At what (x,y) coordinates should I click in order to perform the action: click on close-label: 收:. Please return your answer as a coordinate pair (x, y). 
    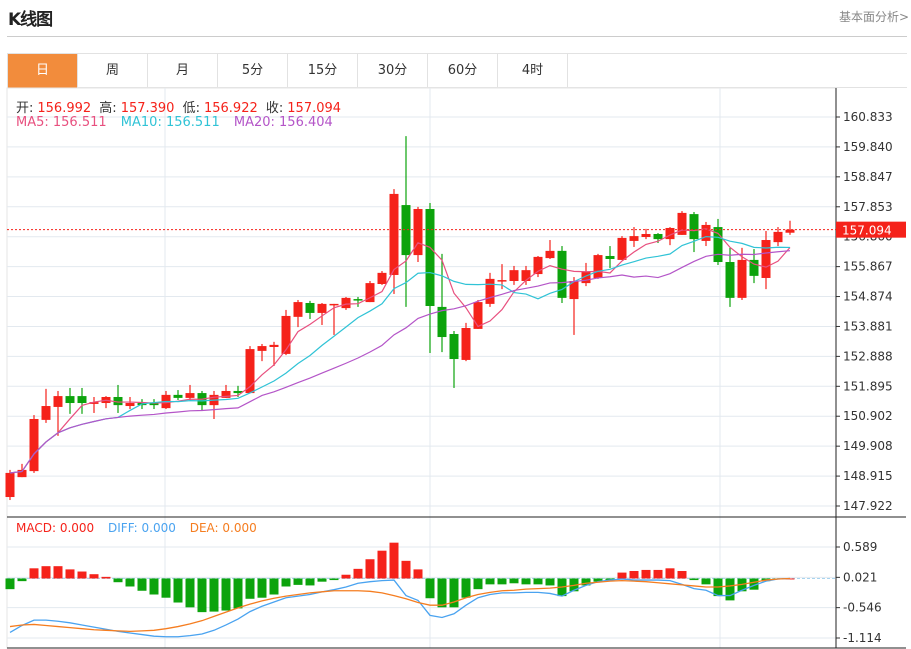
    Looking at the image, I should click on (274, 108).